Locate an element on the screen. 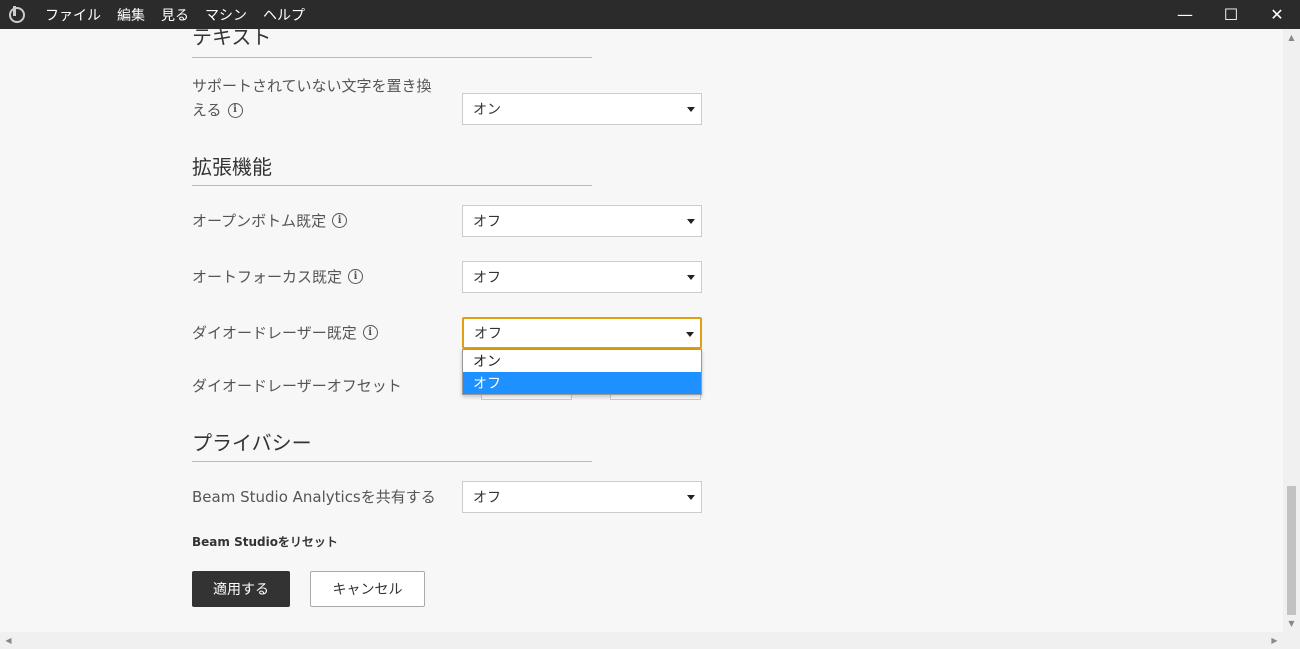  scroll-down-icon: ▼ is located at coordinates (1291, 623).